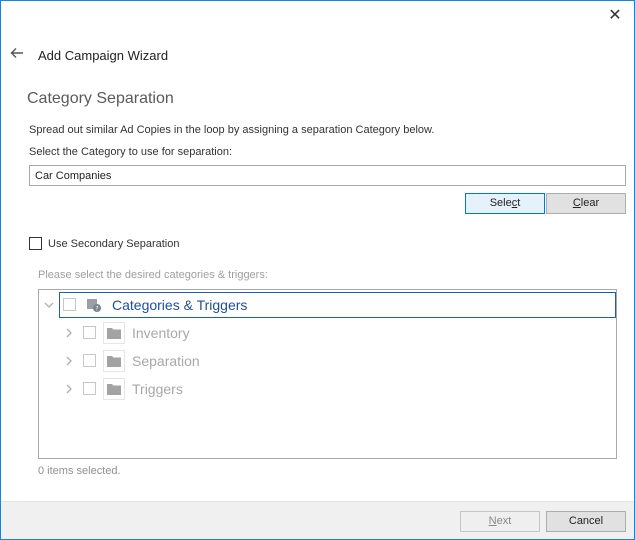 The image size is (635, 540). What do you see at coordinates (114, 243) in the screenshot?
I see `secondary-separation-label: Use Secondary Separation` at bounding box center [114, 243].